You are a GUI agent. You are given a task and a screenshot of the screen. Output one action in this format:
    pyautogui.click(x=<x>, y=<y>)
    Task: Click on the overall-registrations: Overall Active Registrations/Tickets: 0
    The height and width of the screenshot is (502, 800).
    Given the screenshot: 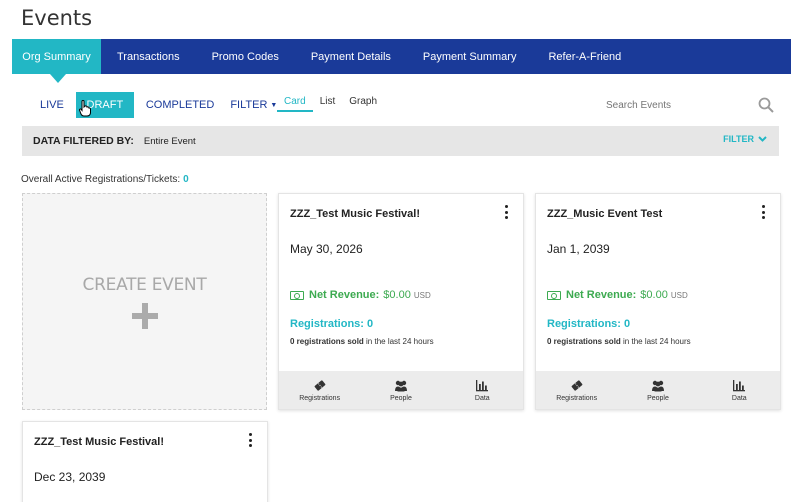 What is the action you would take?
    pyautogui.click(x=105, y=179)
    